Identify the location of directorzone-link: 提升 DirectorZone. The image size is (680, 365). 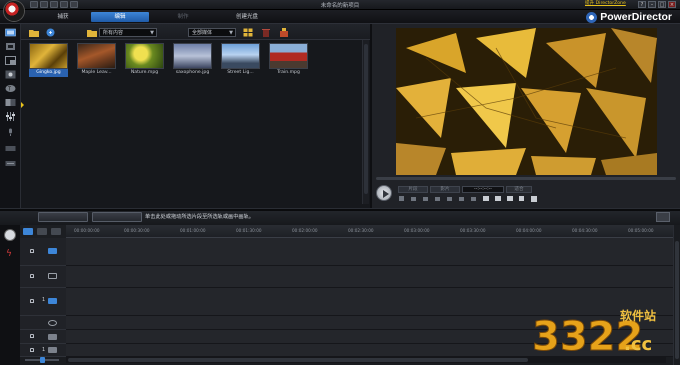
(605, 3).